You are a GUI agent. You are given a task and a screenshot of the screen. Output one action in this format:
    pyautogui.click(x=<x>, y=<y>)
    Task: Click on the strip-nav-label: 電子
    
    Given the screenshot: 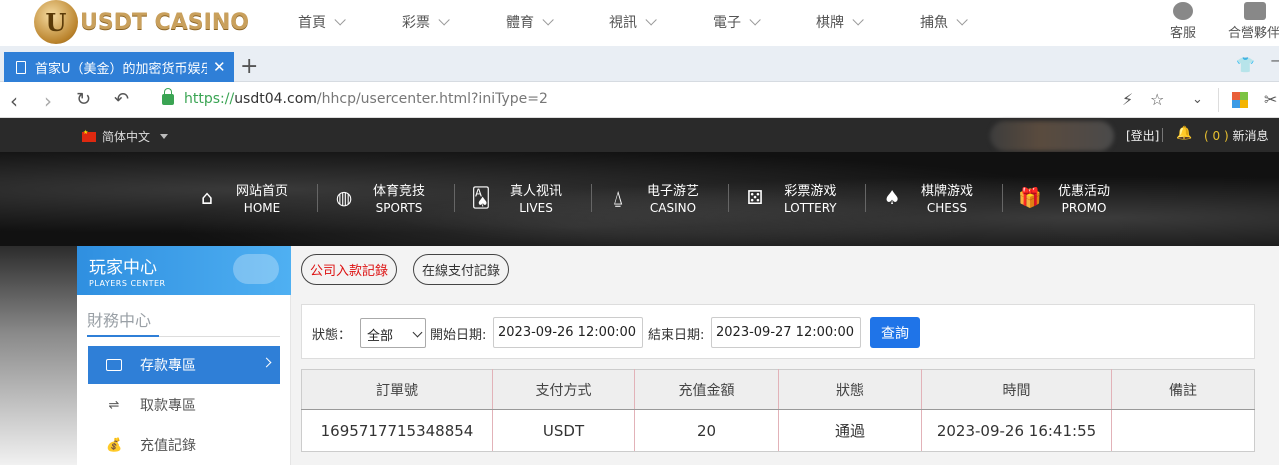 What is the action you would take?
    pyautogui.click(x=727, y=23)
    